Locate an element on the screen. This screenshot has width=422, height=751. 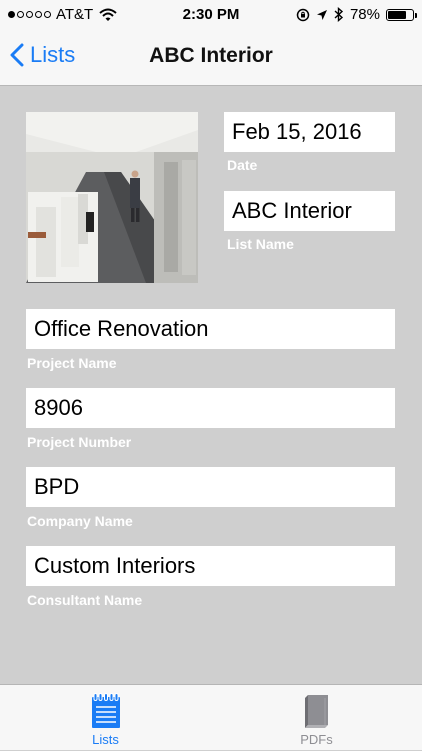
consultant-name-value: Custom Interiors is located at coordinates (115, 565).